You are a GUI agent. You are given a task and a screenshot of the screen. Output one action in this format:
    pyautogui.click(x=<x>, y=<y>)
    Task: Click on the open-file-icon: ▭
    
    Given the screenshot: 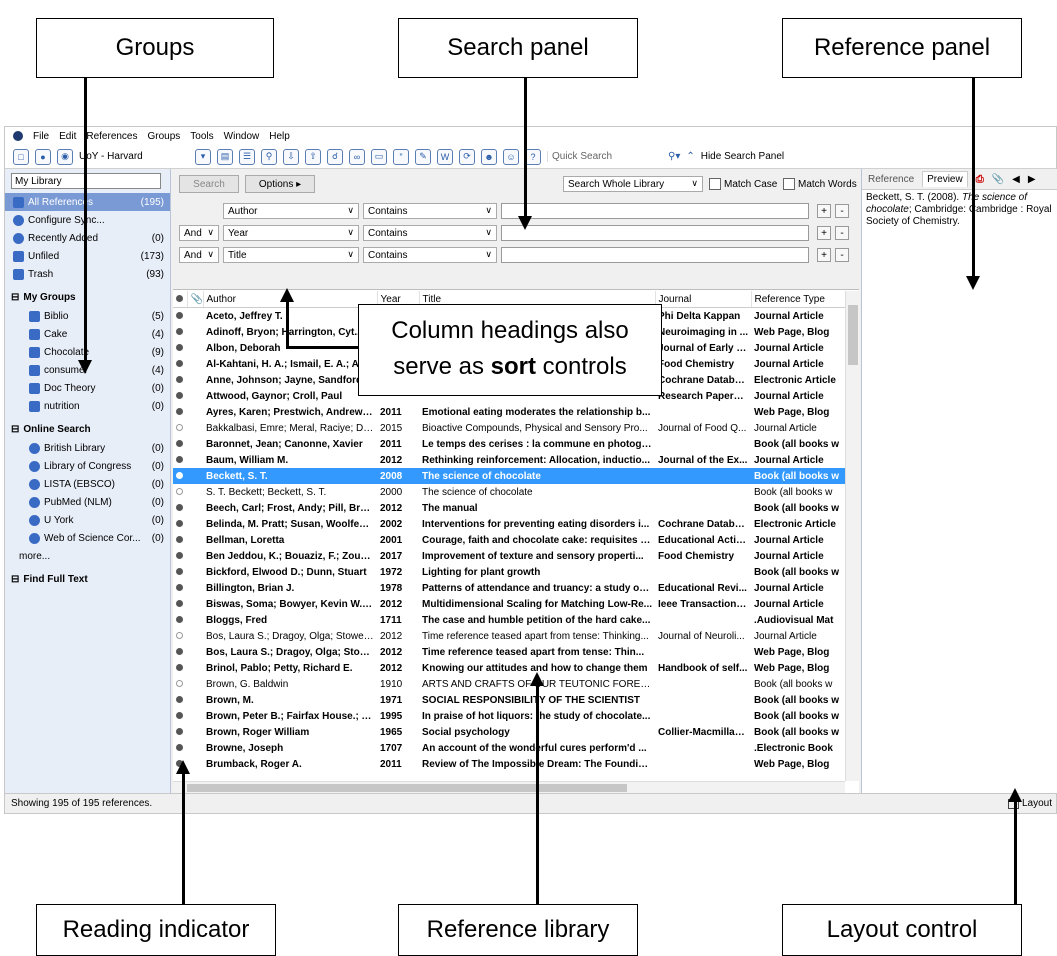 What is the action you would take?
    pyautogui.click(x=379, y=156)
    